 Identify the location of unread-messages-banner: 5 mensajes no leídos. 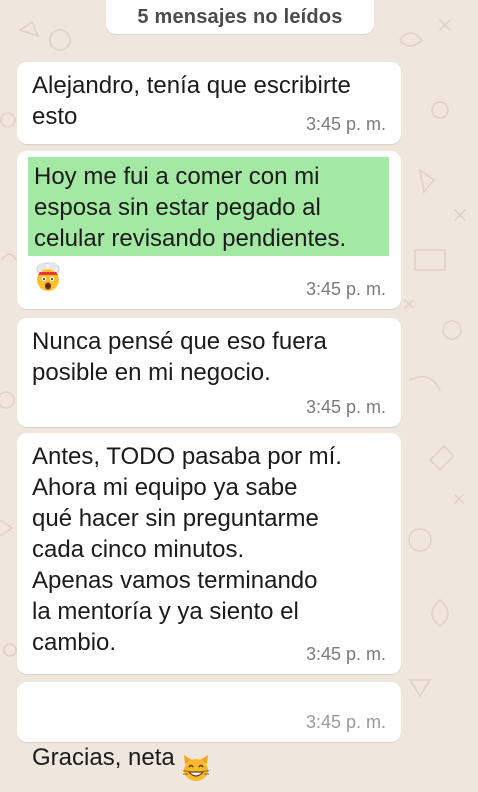
(240, 17).